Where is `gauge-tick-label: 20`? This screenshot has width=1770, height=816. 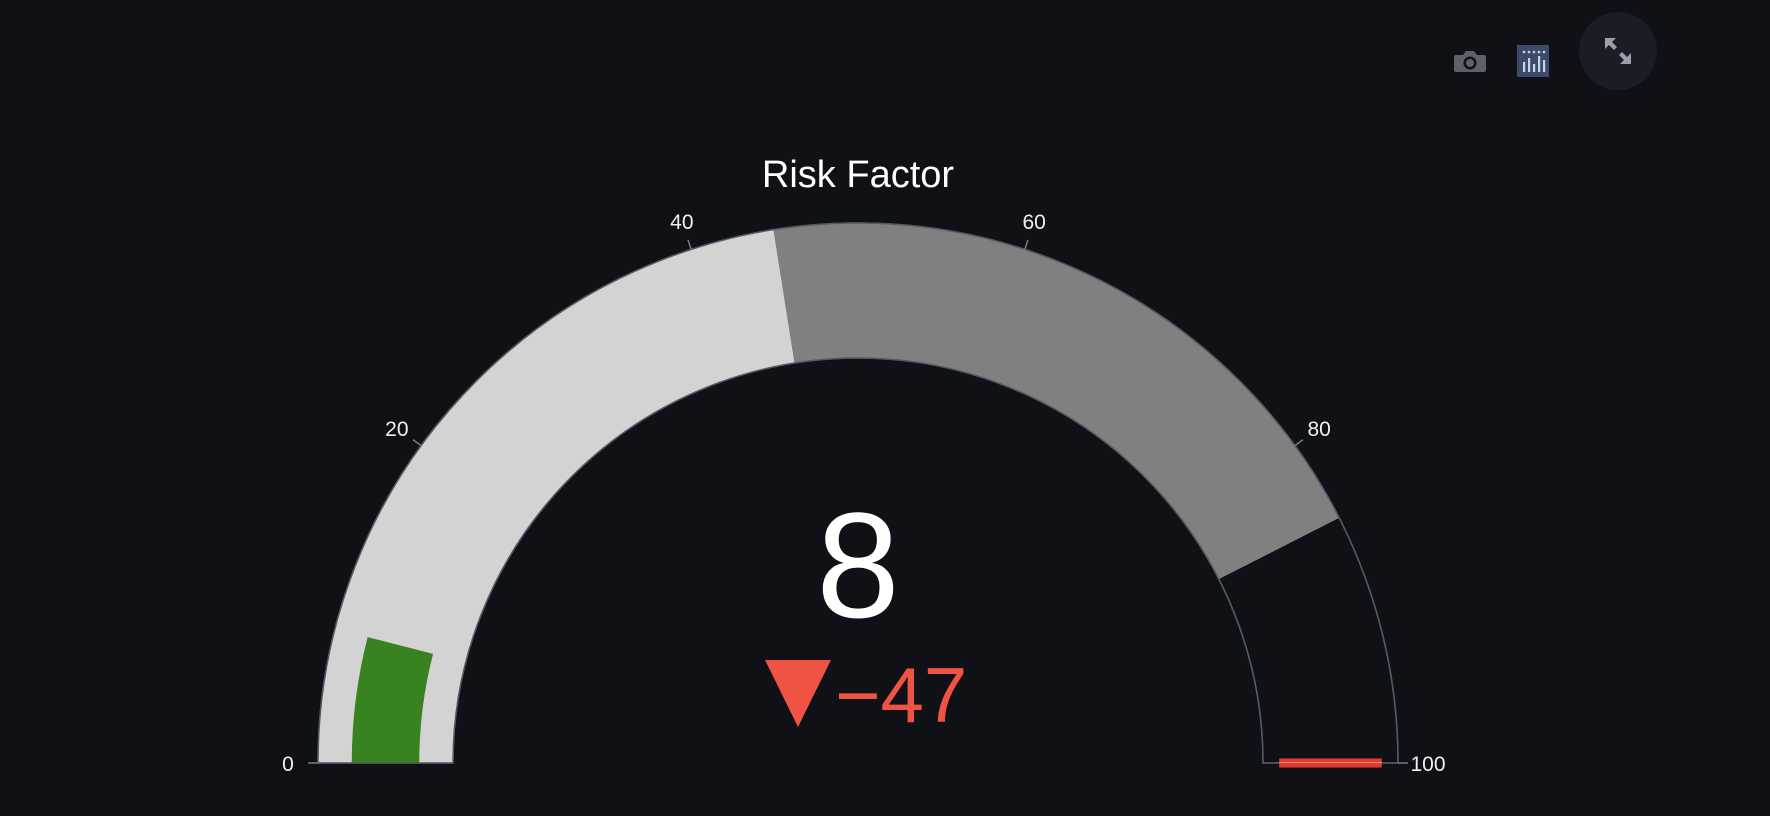 gauge-tick-label: 20 is located at coordinates (396, 429).